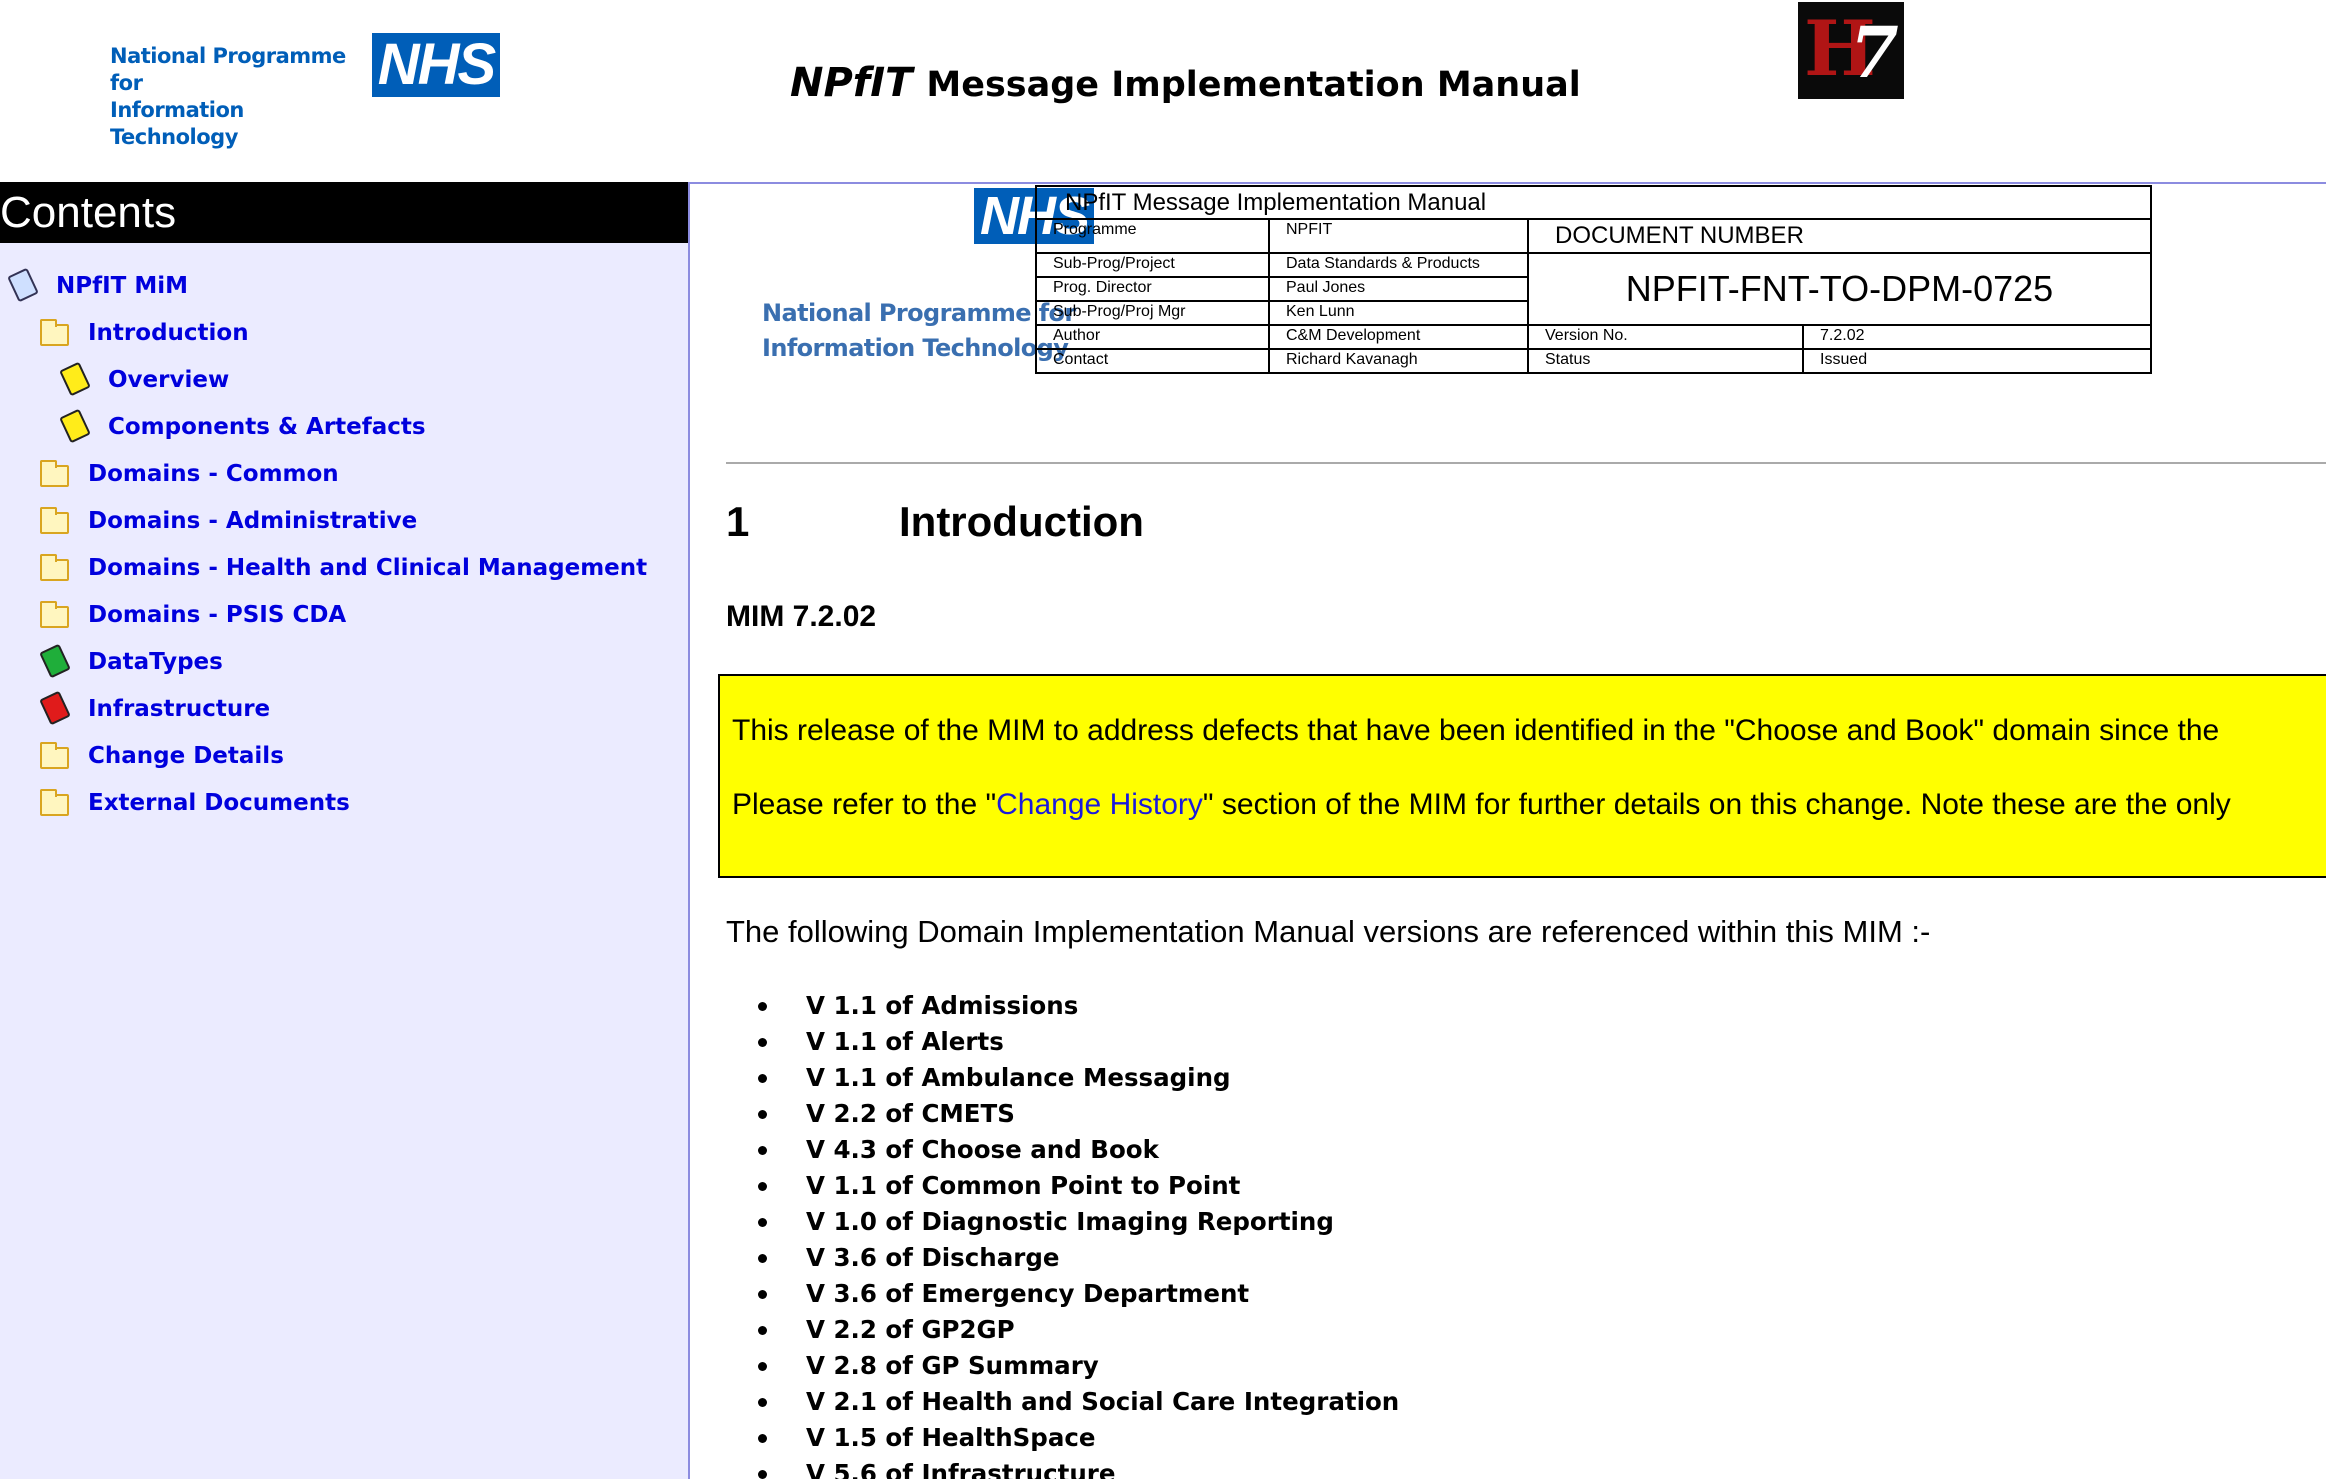  Describe the element at coordinates (1398, 361) in the screenshot. I see `contact-value: Richard Kavanagh` at that location.